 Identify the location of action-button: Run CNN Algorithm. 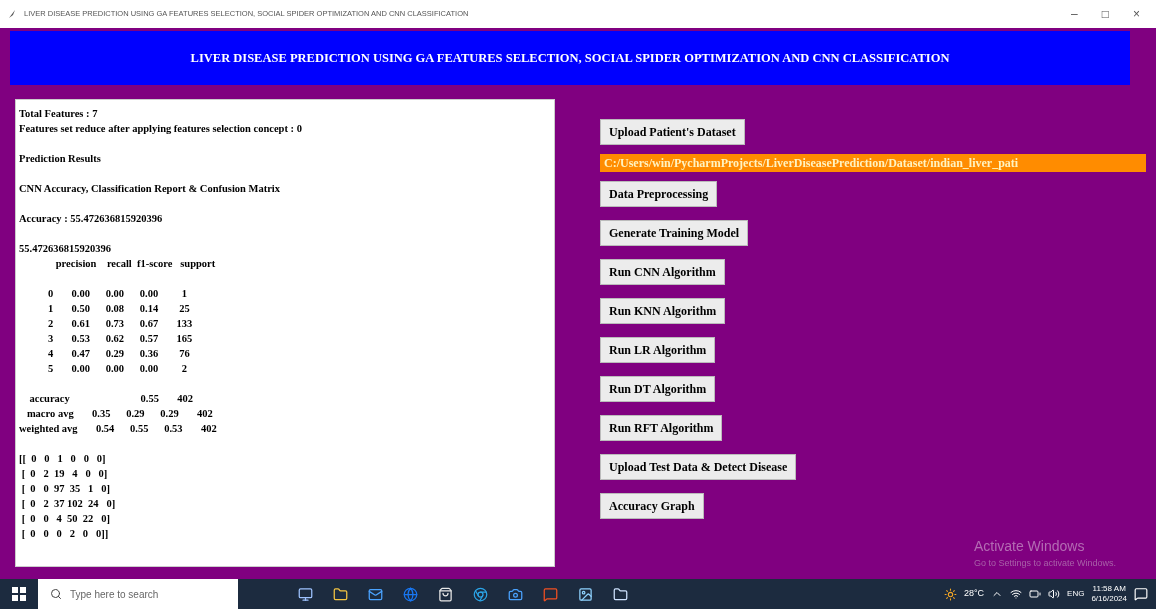
(662, 272).